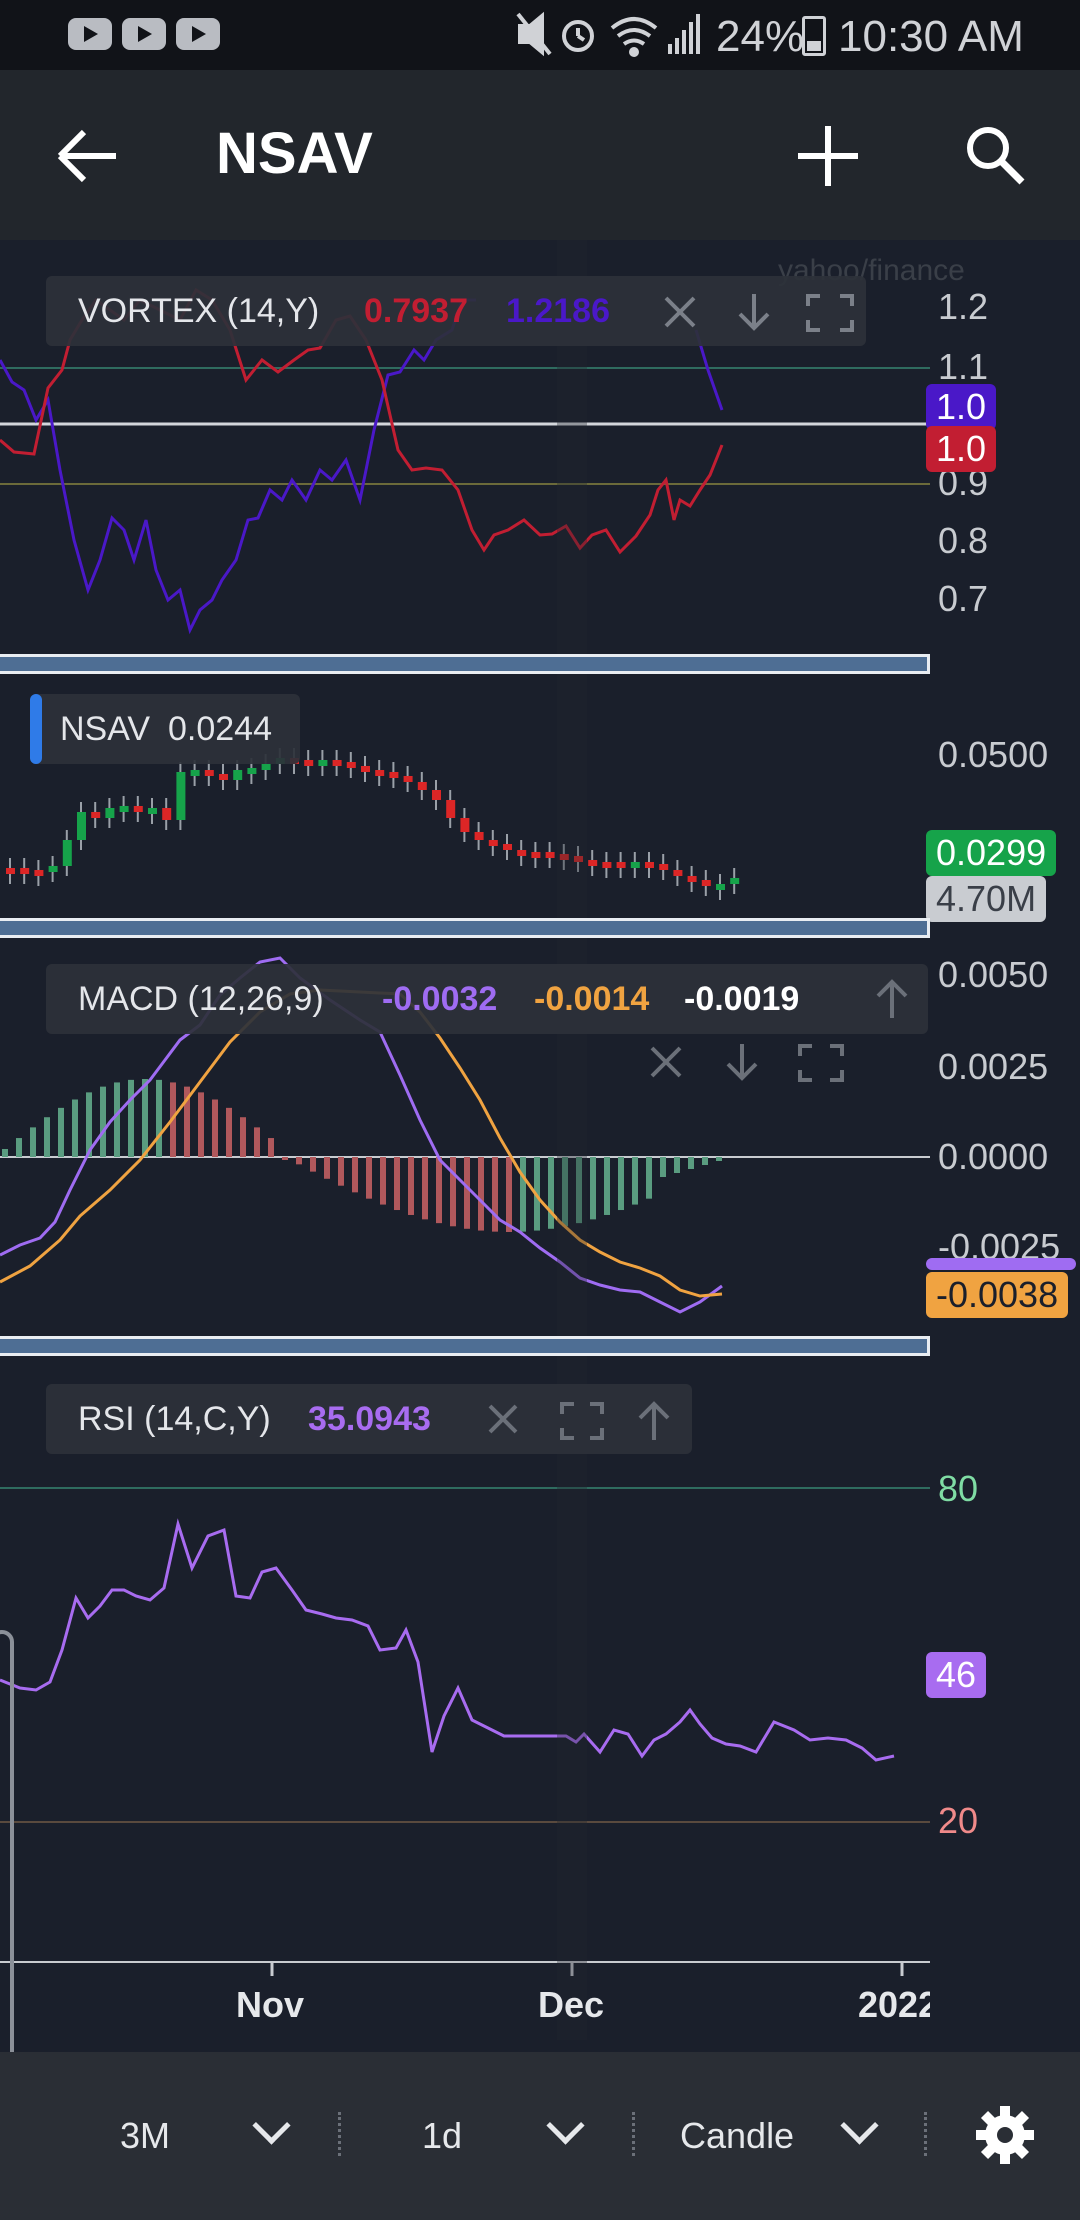  What do you see at coordinates (961, 449) in the screenshot?
I see `vortex-minus-badge: 1.0` at bounding box center [961, 449].